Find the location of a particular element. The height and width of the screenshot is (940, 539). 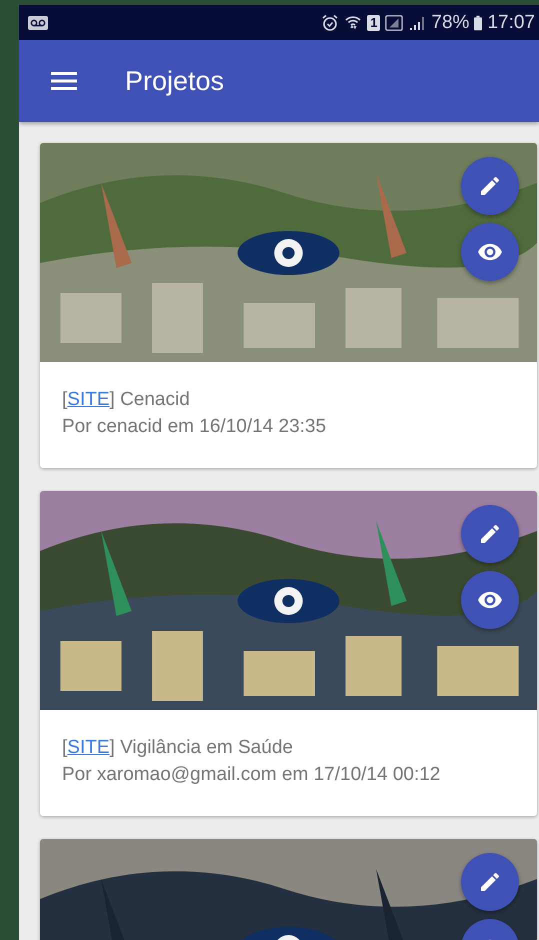

project-title: [SITE] Vigilância em Saúde is located at coordinates (178, 748).